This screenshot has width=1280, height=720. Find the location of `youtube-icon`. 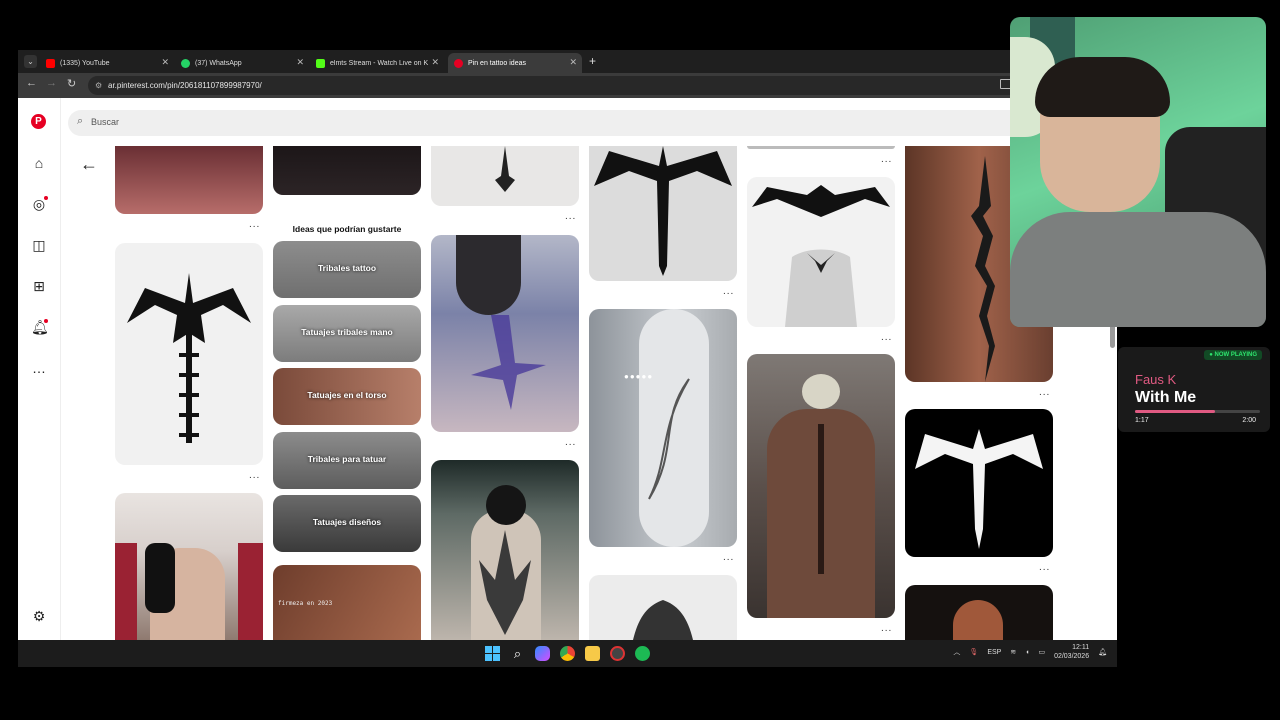

youtube-icon is located at coordinates (50, 63).